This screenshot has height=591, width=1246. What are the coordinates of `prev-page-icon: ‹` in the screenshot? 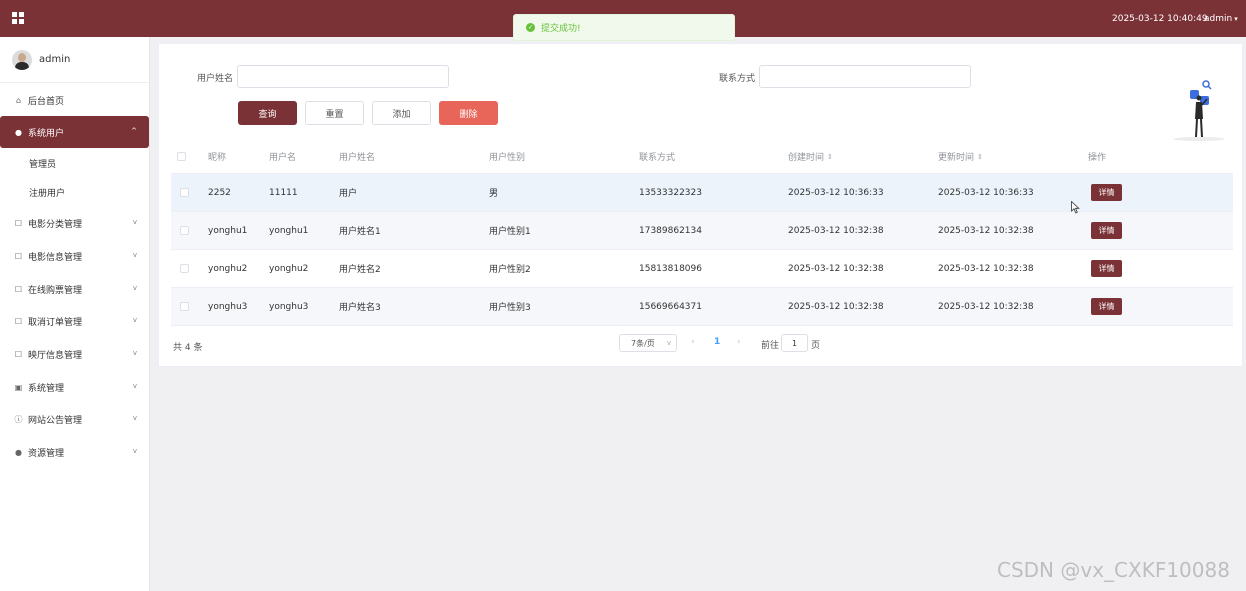 It's located at (693, 342).